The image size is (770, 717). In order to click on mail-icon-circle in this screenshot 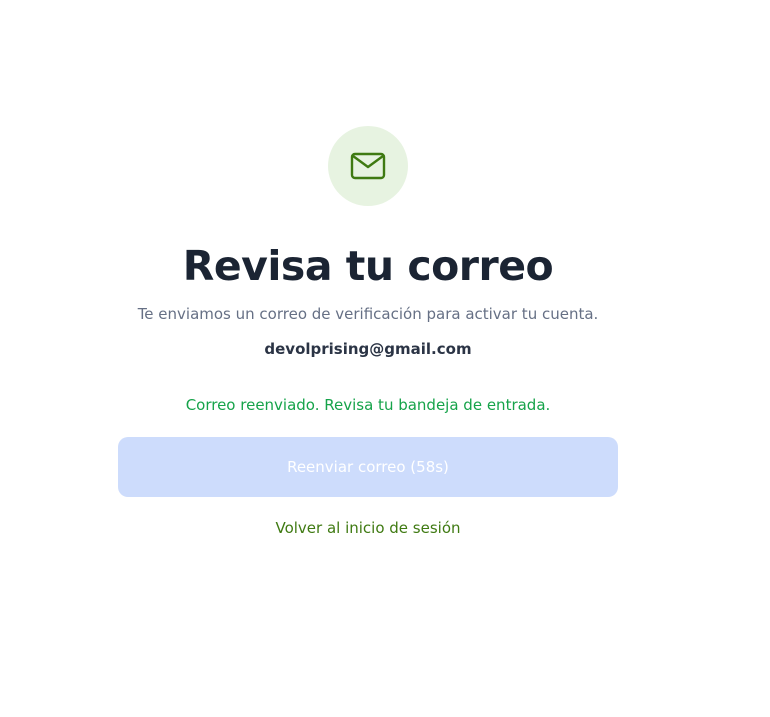, I will do `click(368, 166)`.